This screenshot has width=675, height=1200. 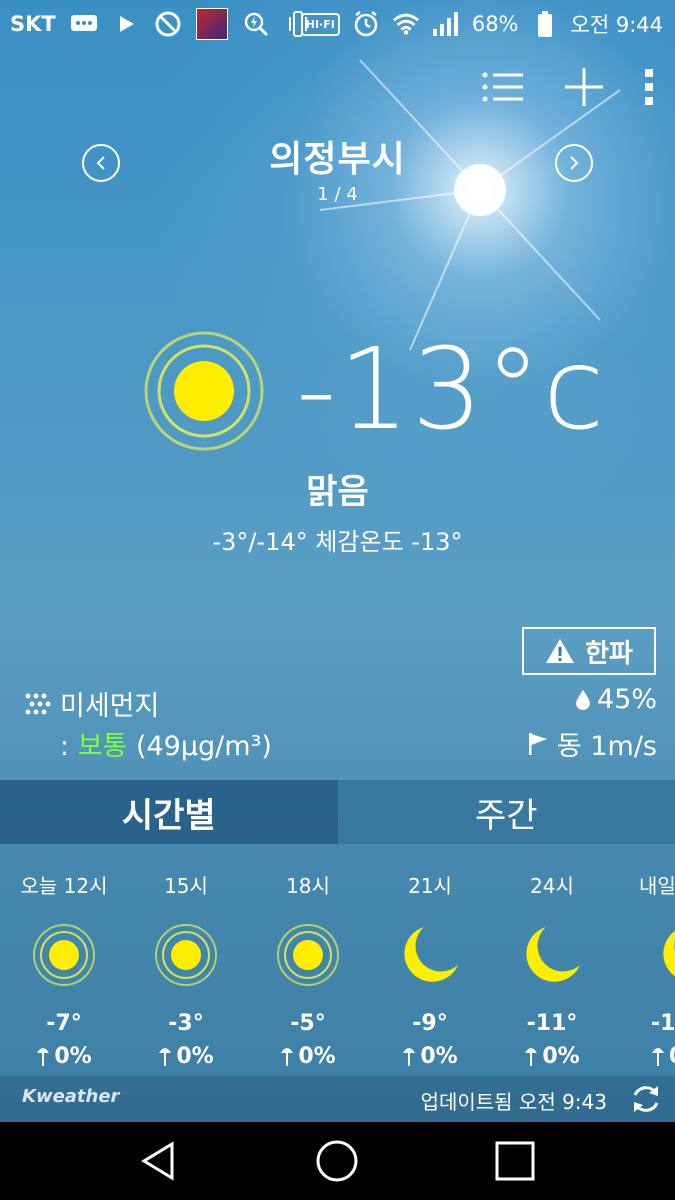 I want to click on hour-temp: -3°, so click(x=186, y=1023).